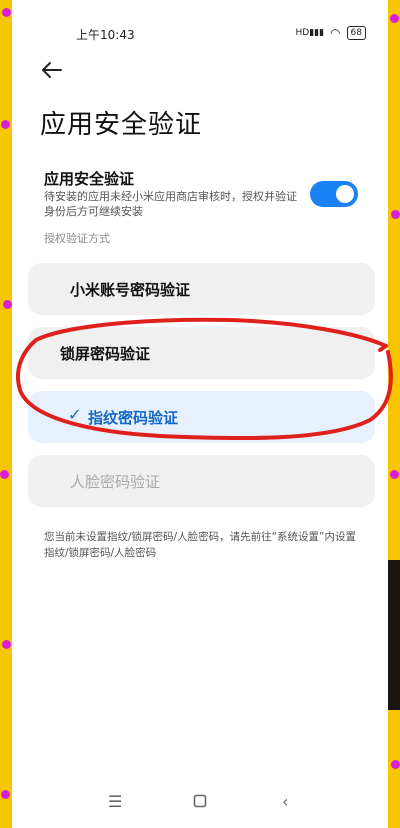 This screenshot has height=828, width=400. Describe the element at coordinates (201, 417) in the screenshot. I see `option-fingerprint: ✓ 指纹密码验证` at that location.